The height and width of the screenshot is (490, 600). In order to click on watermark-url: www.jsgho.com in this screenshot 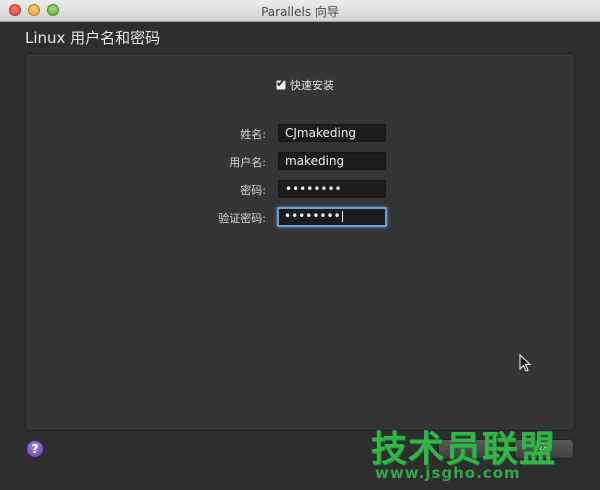, I will do `click(448, 473)`.